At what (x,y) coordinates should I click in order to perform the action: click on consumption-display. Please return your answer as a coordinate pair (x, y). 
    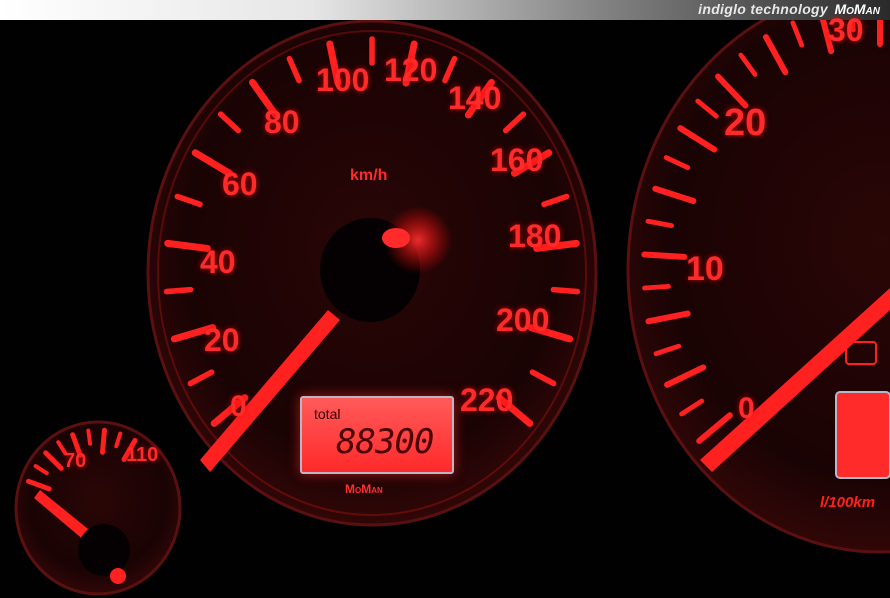
    Looking at the image, I should click on (862, 435).